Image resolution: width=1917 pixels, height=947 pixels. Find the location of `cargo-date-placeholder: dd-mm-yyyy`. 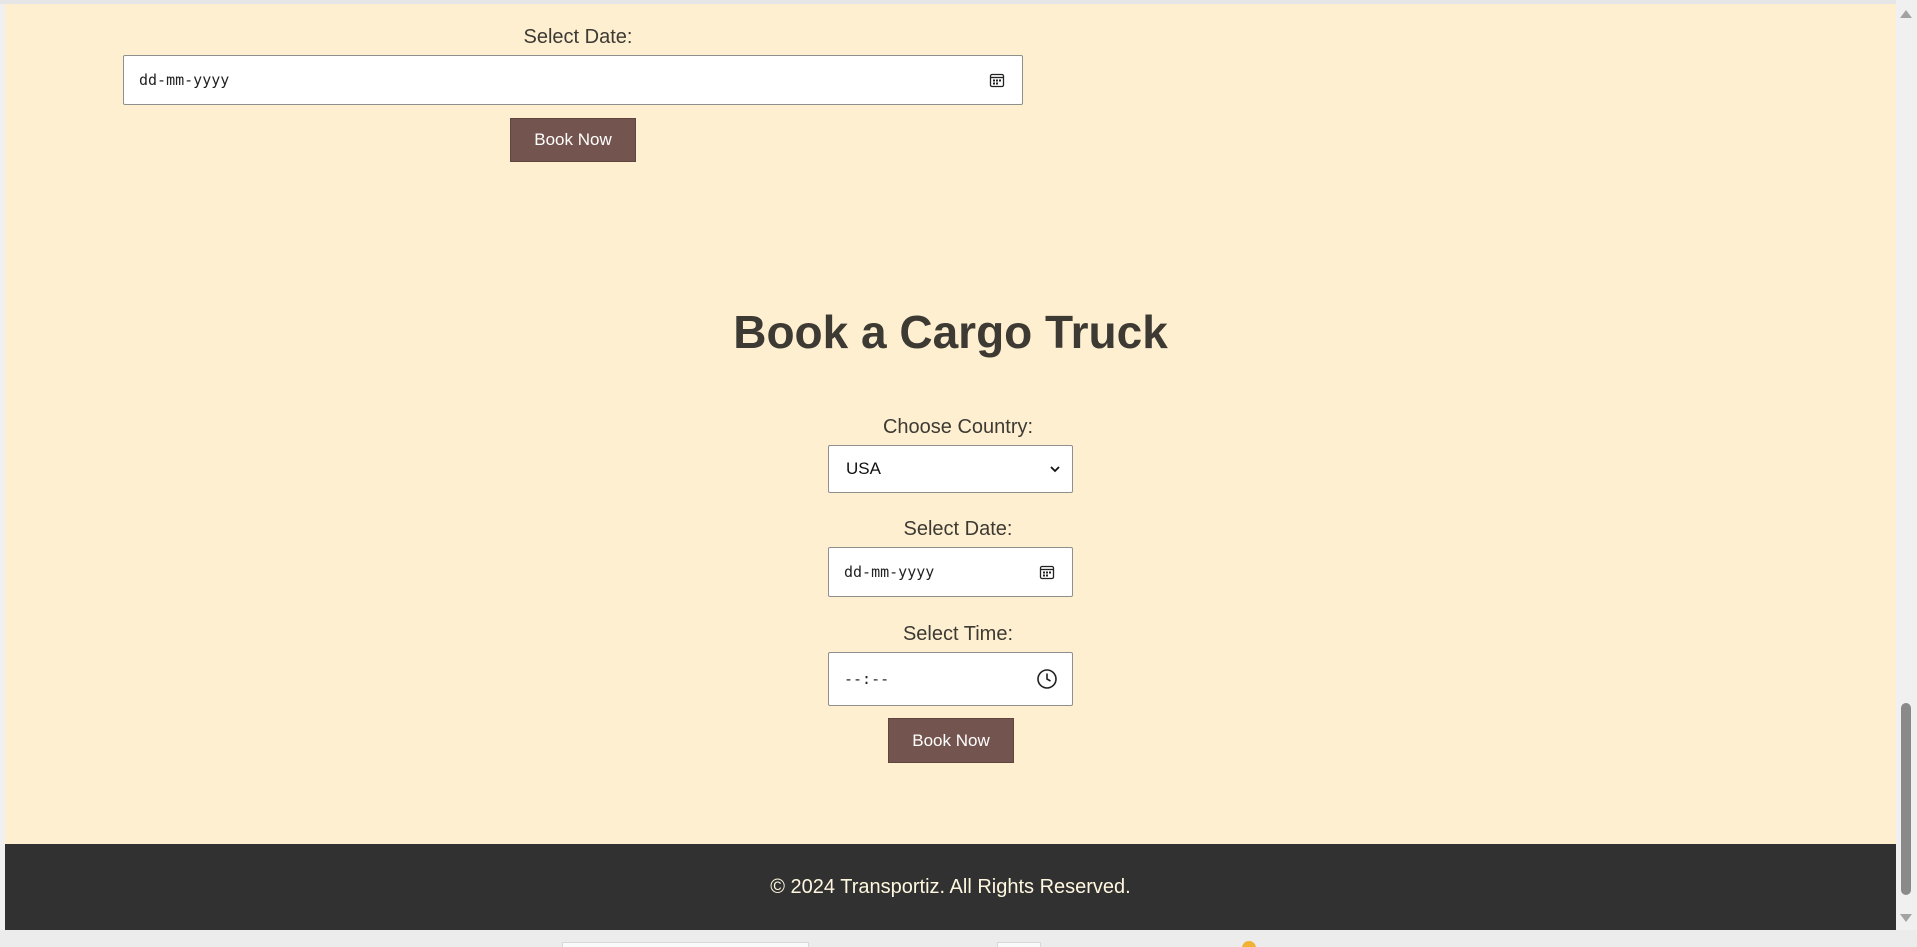

cargo-date-placeholder: dd-mm-yyyy is located at coordinates (889, 572).